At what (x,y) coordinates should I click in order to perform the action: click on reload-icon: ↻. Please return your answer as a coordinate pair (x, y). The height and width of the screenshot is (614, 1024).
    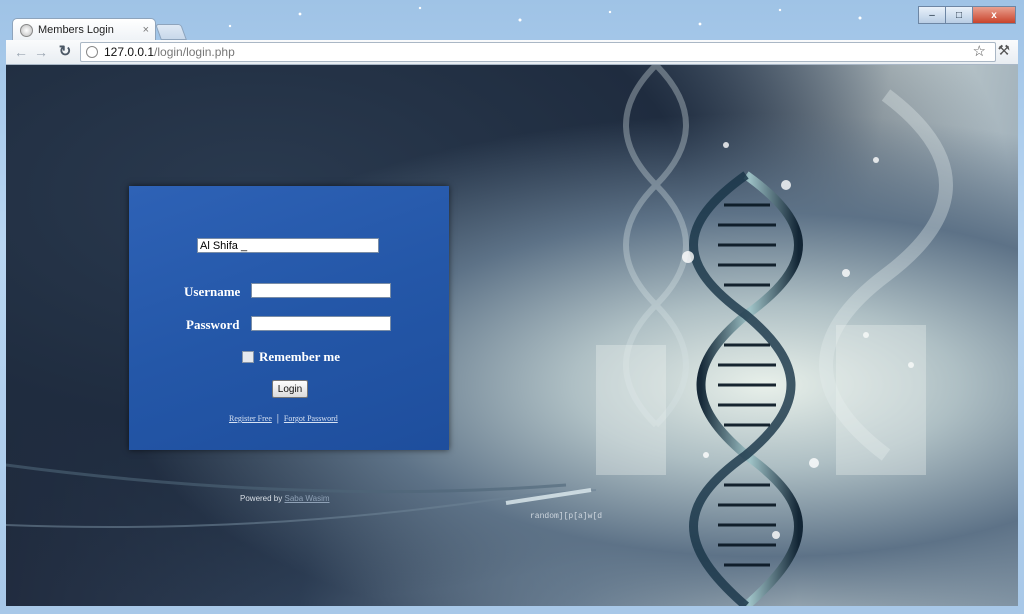
    Looking at the image, I should click on (65, 52).